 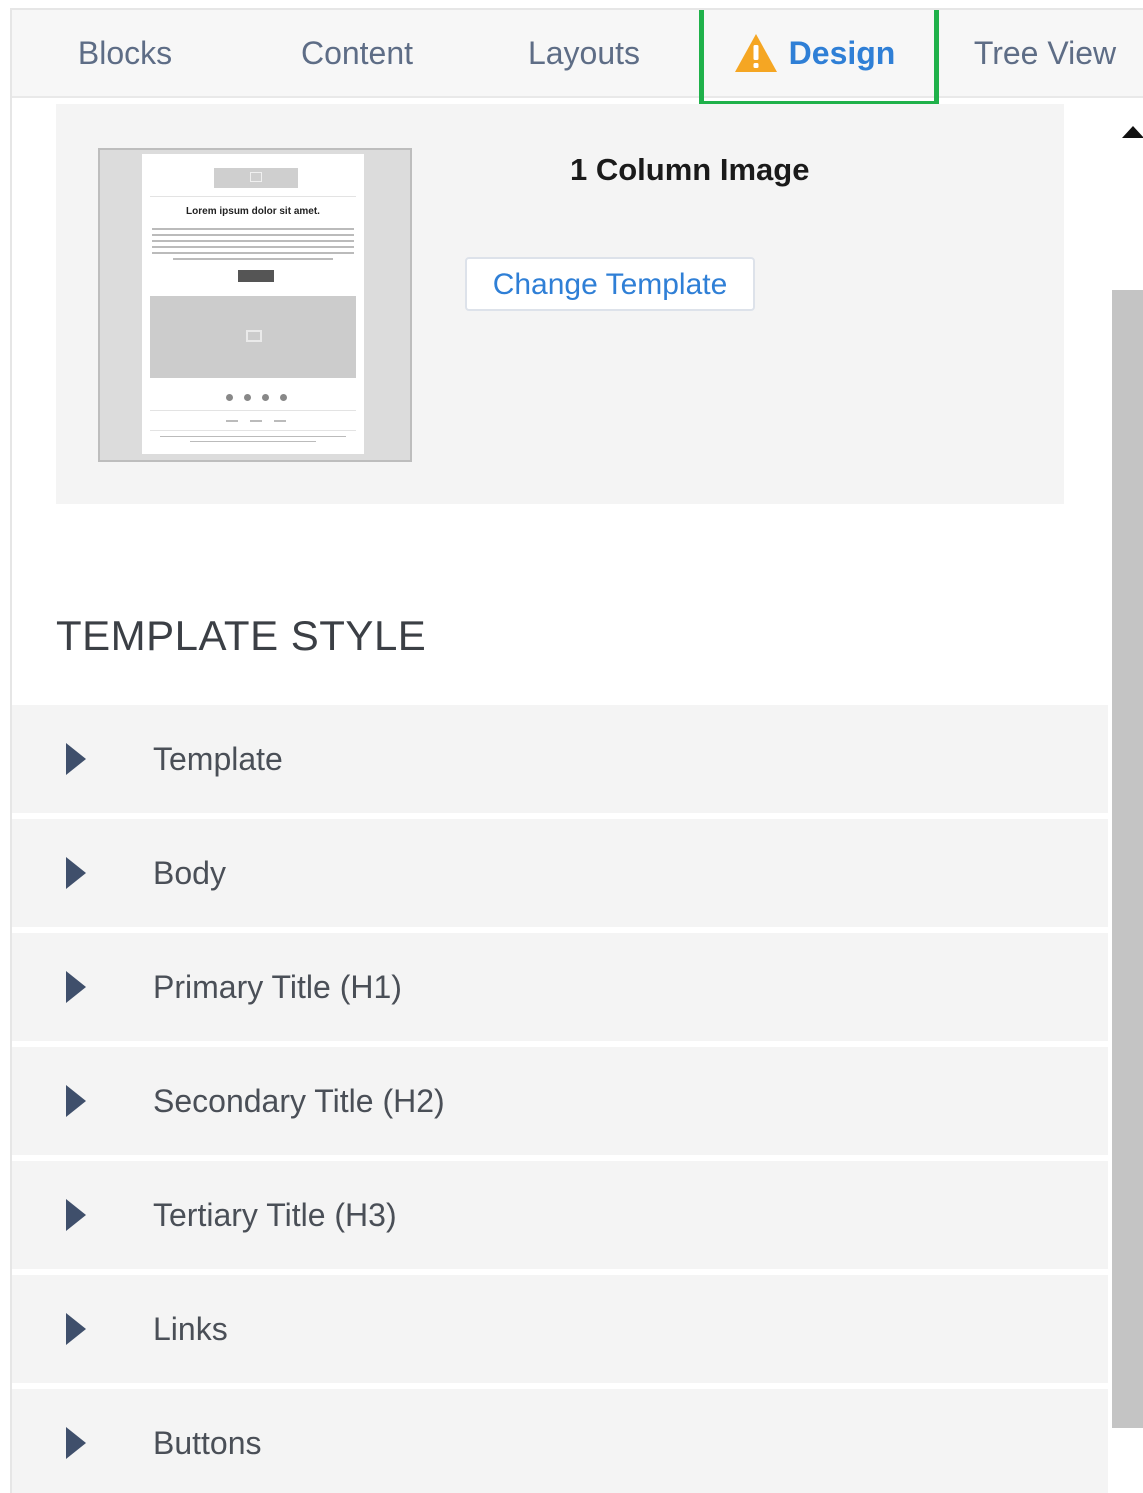 I want to click on accordion-label: Secondary Title (H2), so click(x=299, y=1101).